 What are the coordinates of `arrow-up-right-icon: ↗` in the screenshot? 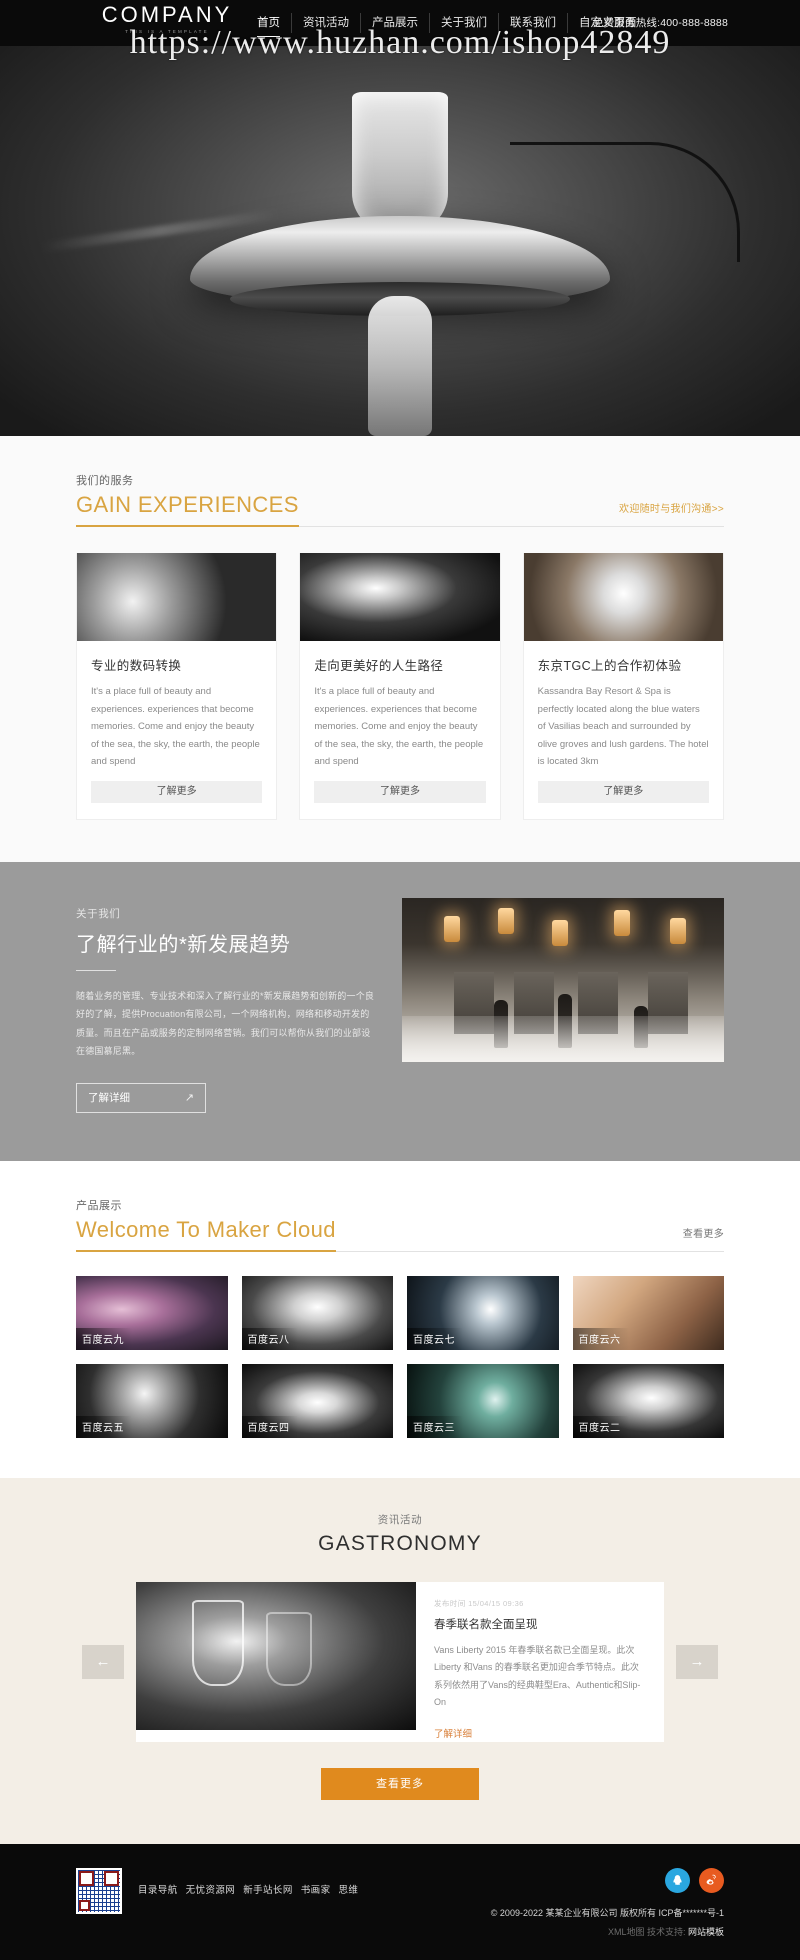 It's located at (189, 1098).